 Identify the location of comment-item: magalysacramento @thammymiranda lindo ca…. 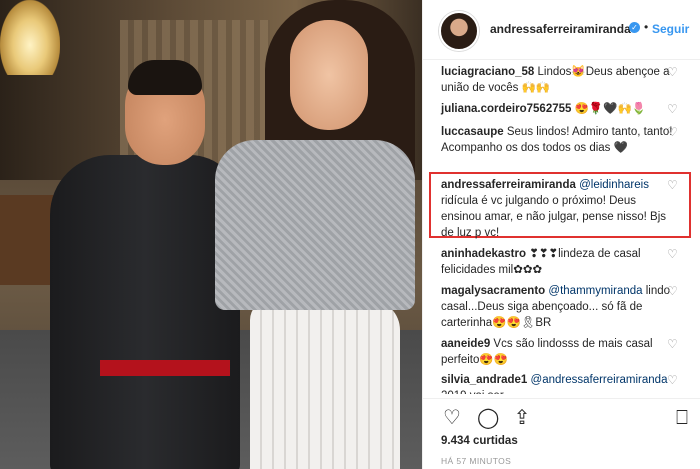
(560, 307).